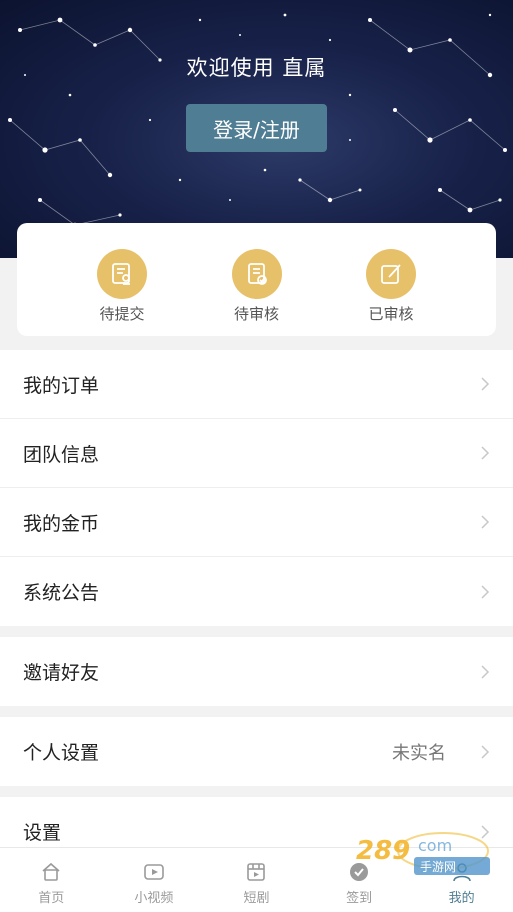 This screenshot has height=912, width=513. What do you see at coordinates (391, 314) in the screenshot?
I see `status-label: 已审核` at bounding box center [391, 314].